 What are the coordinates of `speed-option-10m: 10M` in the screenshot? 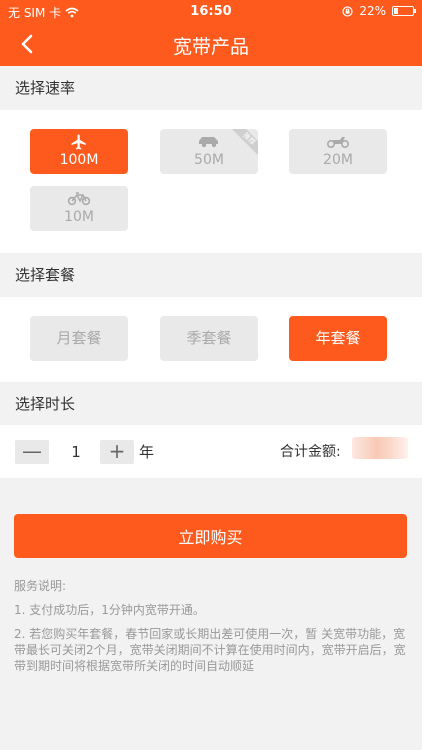 It's located at (79, 208).